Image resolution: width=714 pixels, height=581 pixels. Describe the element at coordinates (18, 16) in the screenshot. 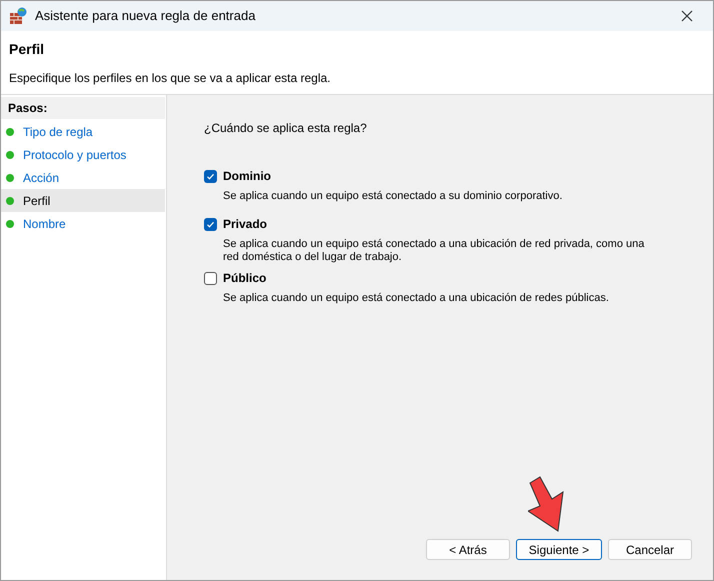

I see `firewall-icon` at that location.